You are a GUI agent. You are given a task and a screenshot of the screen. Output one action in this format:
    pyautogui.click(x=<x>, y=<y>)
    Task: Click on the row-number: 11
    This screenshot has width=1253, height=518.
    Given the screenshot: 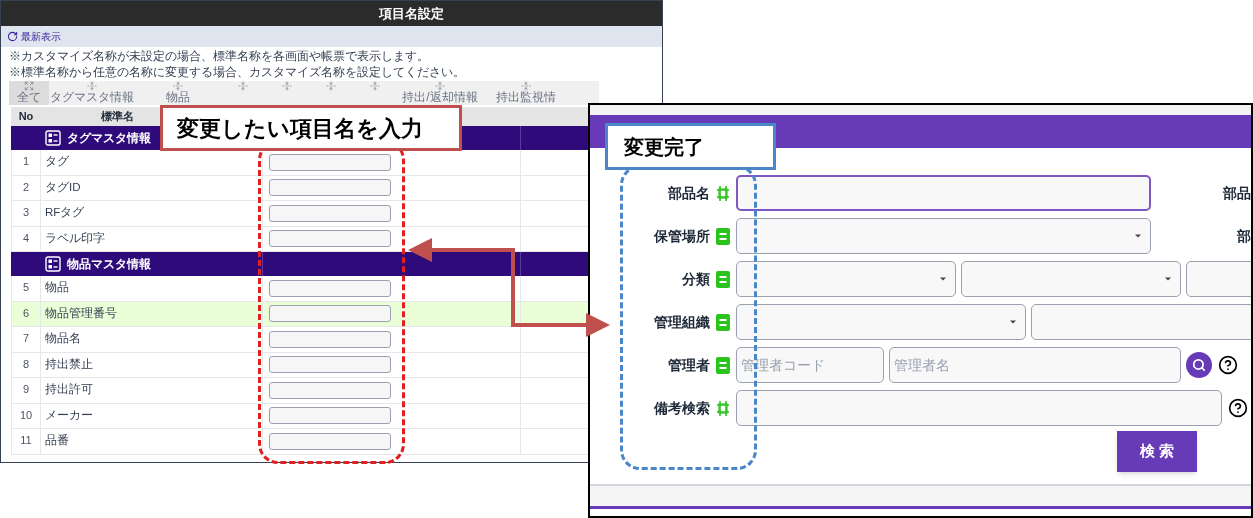 What is the action you would take?
    pyautogui.click(x=26, y=441)
    